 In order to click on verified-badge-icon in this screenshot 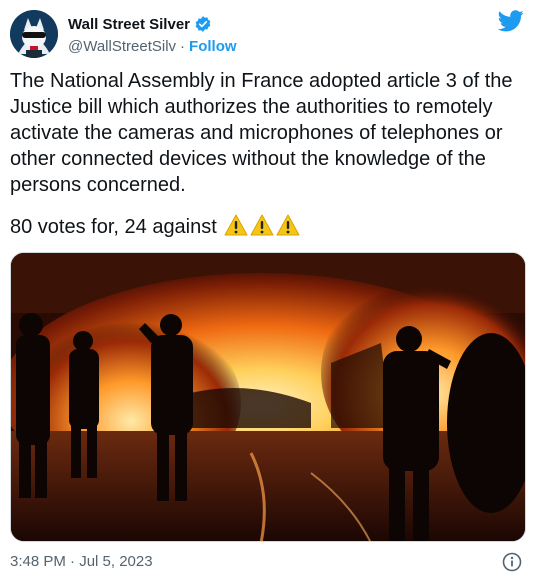, I will do `click(203, 24)`.